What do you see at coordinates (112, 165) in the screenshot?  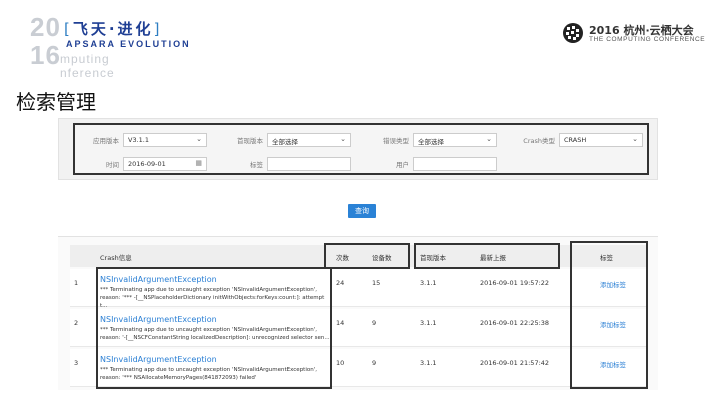 I see `time-label: 时间` at bounding box center [112, 165].